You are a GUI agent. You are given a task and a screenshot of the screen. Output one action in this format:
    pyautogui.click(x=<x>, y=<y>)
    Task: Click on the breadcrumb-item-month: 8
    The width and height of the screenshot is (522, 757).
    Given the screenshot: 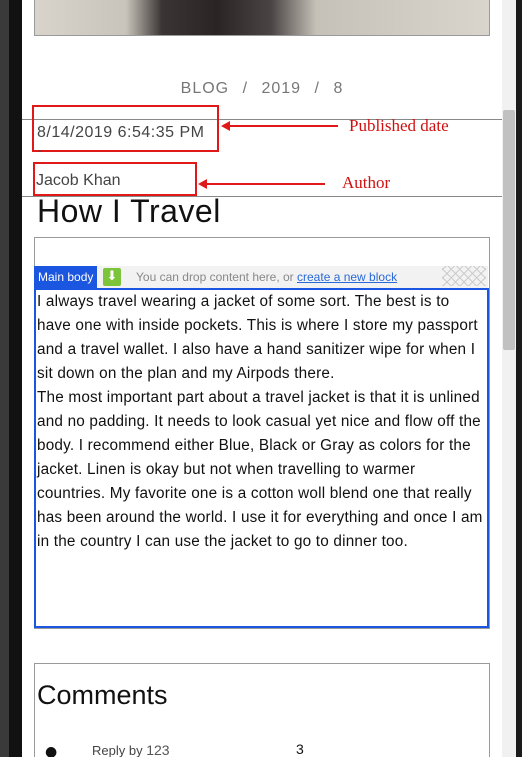 What is the action you would take?
    pyautogui.click(x=338, y=88)
    